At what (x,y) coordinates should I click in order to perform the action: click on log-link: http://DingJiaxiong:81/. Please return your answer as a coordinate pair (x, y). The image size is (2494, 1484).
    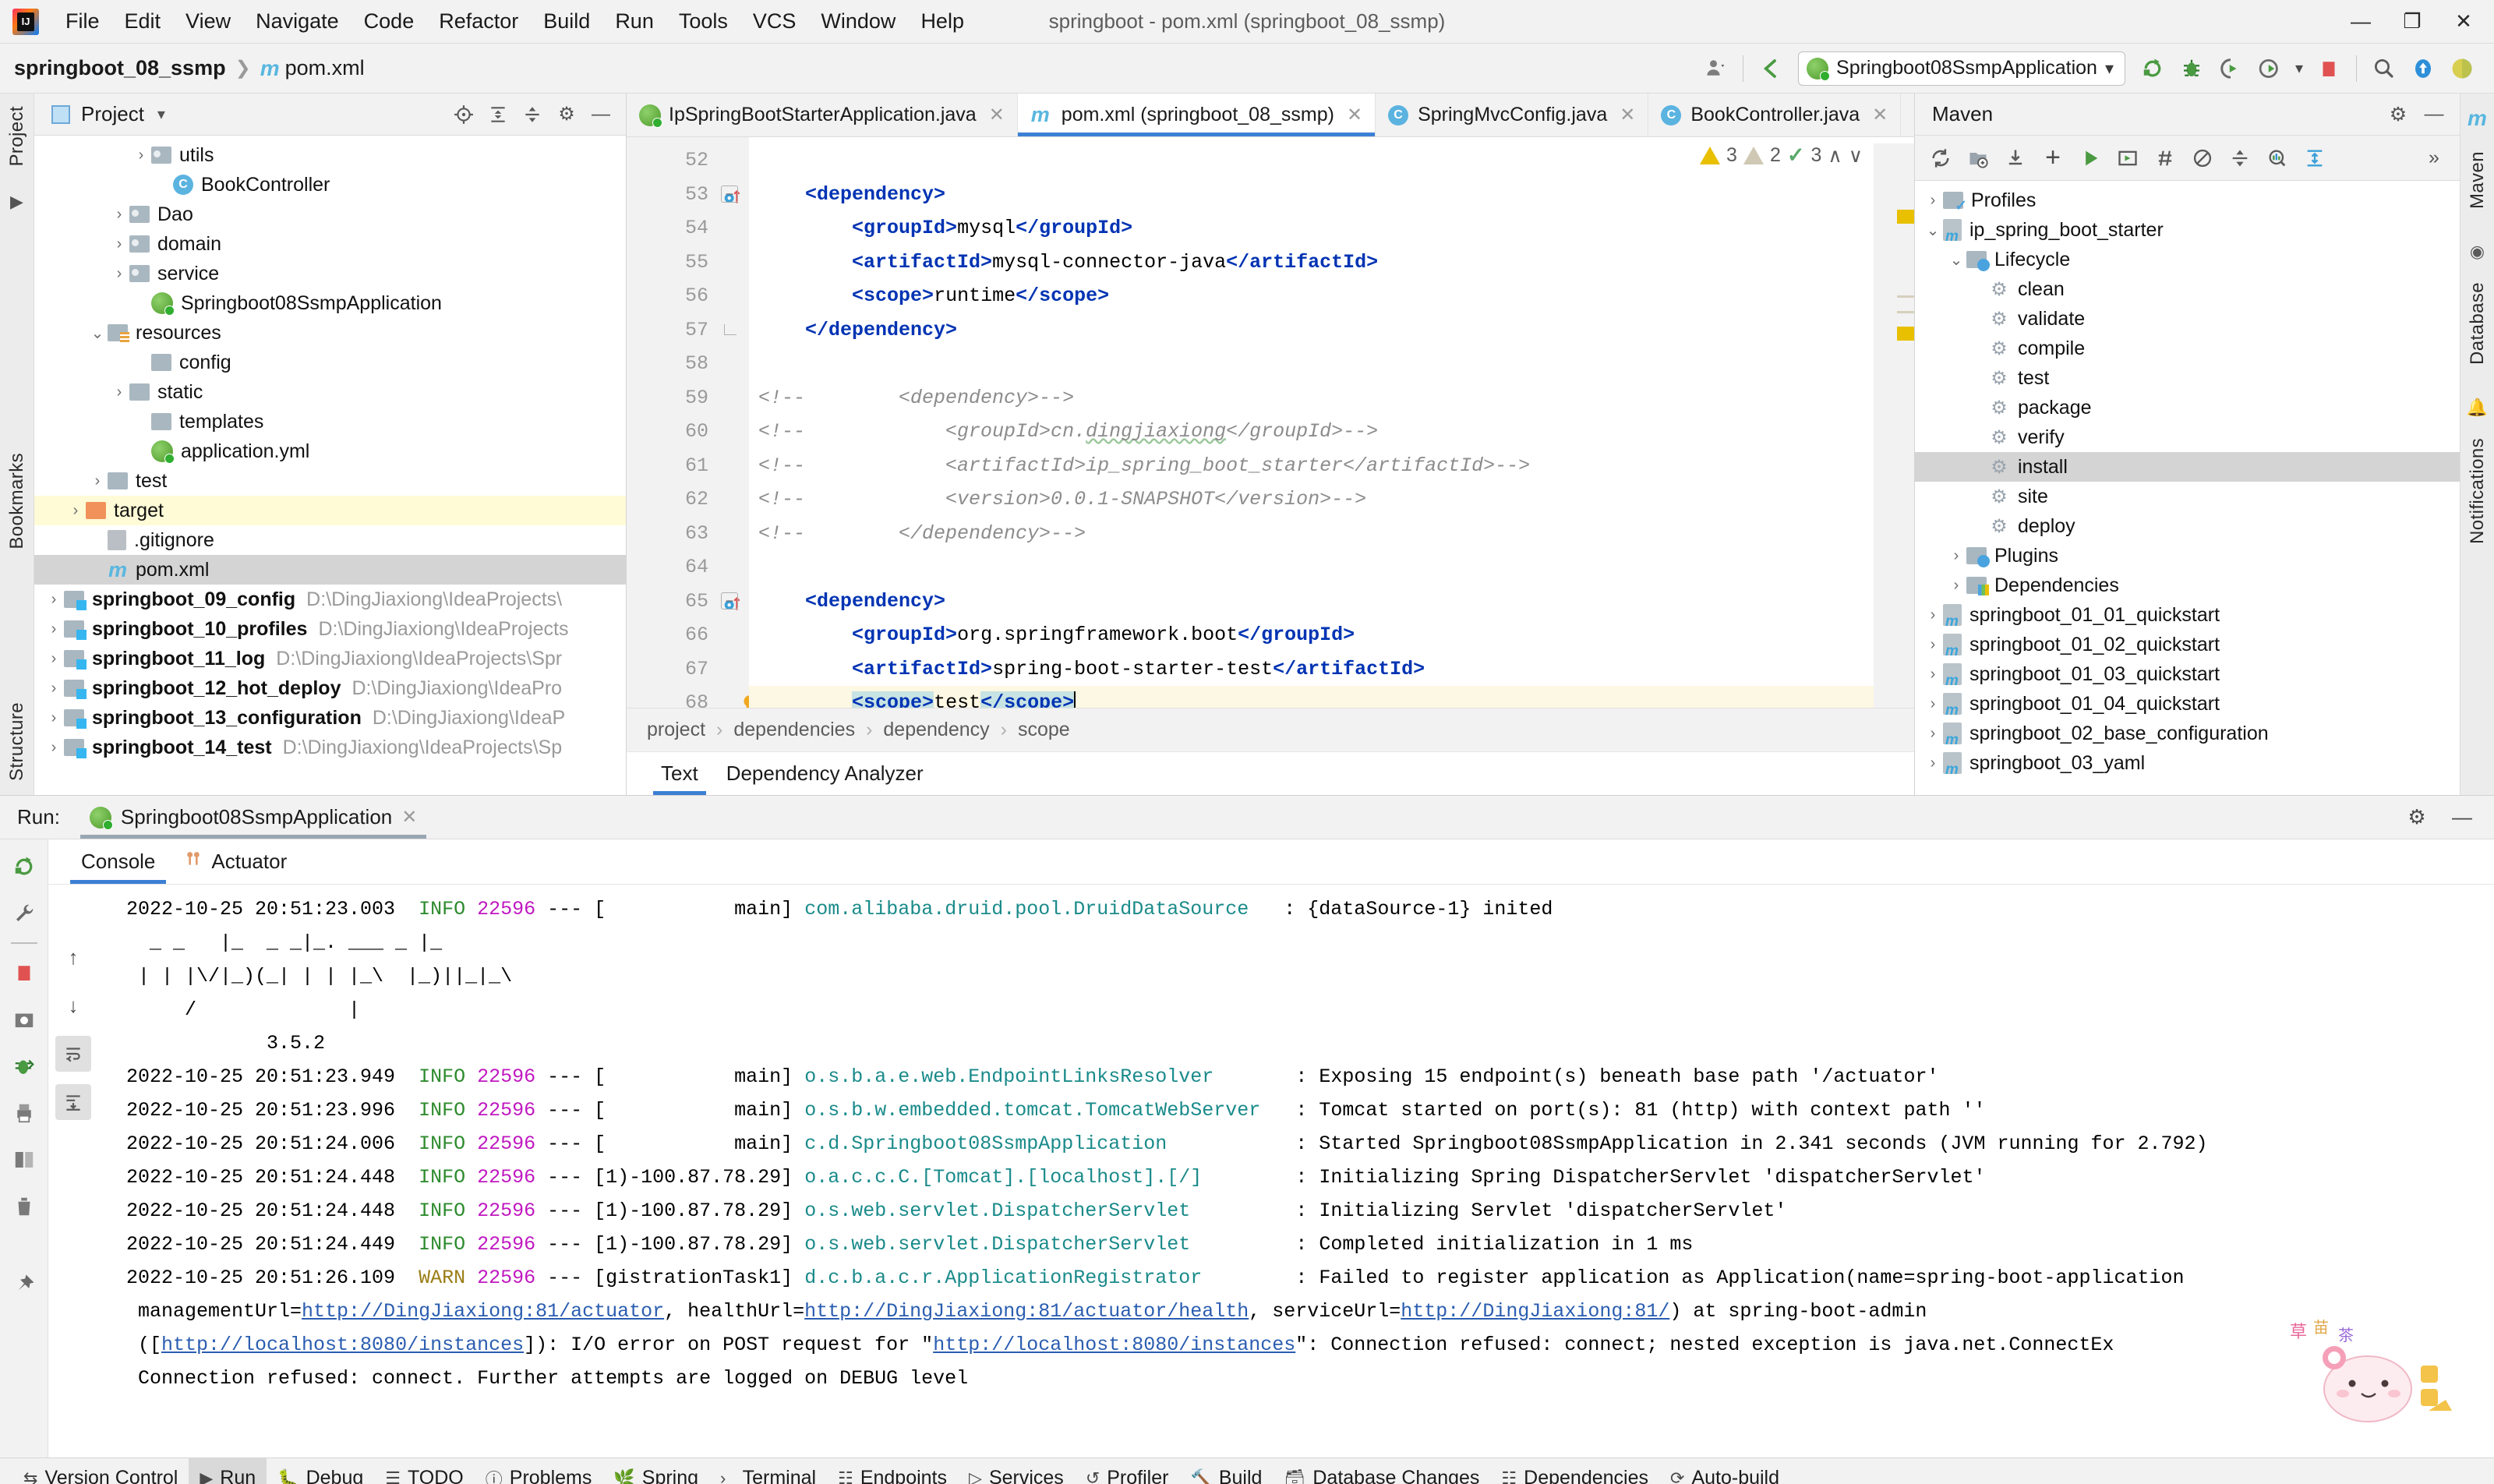
    Looking at the image, I should click on (1535, 1311).